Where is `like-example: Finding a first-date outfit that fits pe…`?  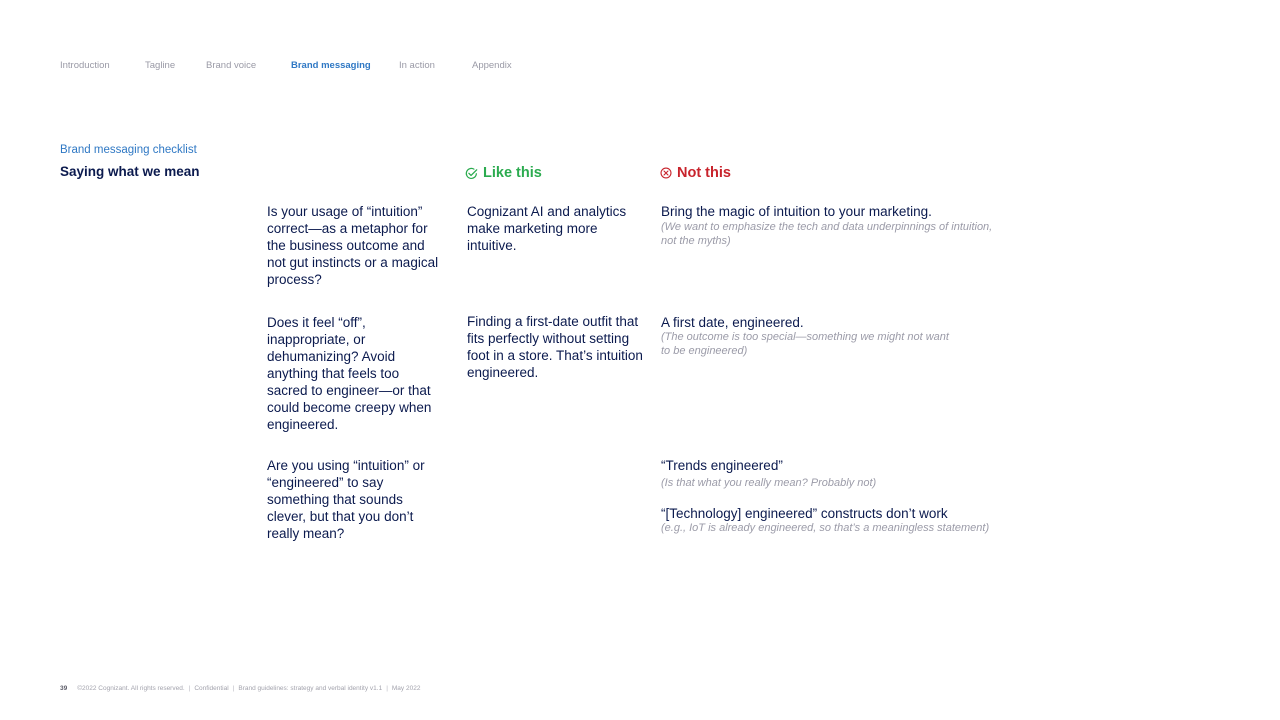
like-example: Finding a first-date outfit that fits pe… is located at coordinates (555, 347).